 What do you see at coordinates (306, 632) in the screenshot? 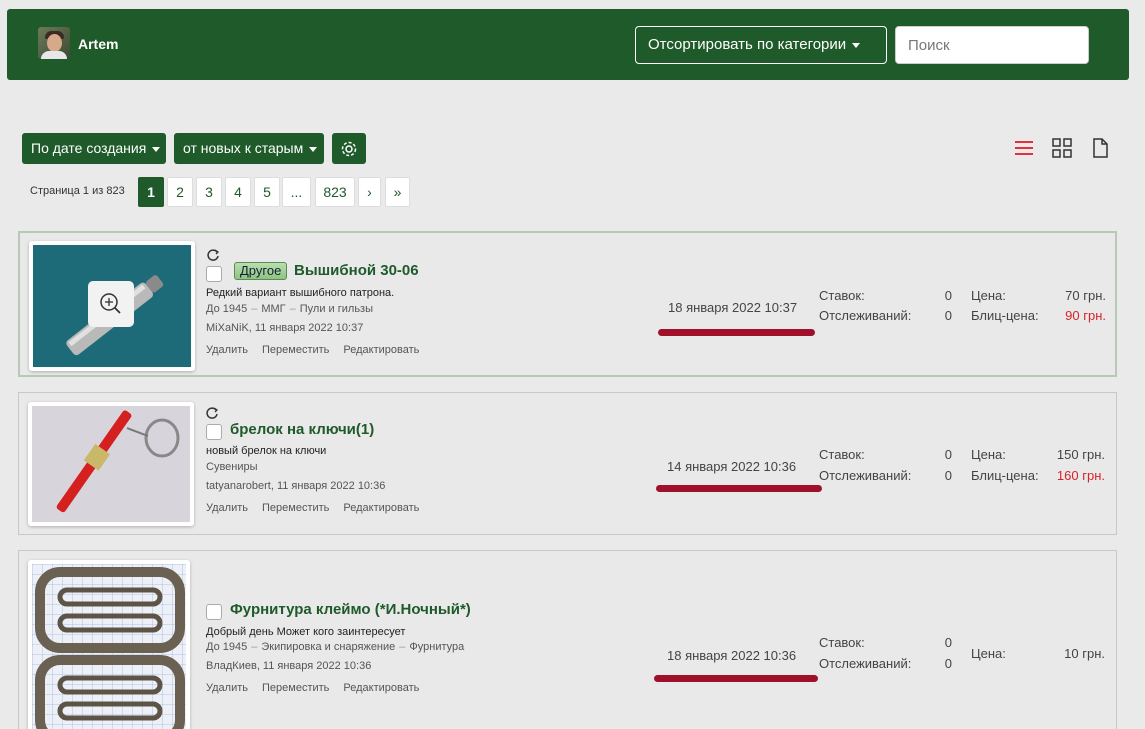
I see `listing-description: Добрый день Может кого заинтересует` at bounding box center [306, 632].